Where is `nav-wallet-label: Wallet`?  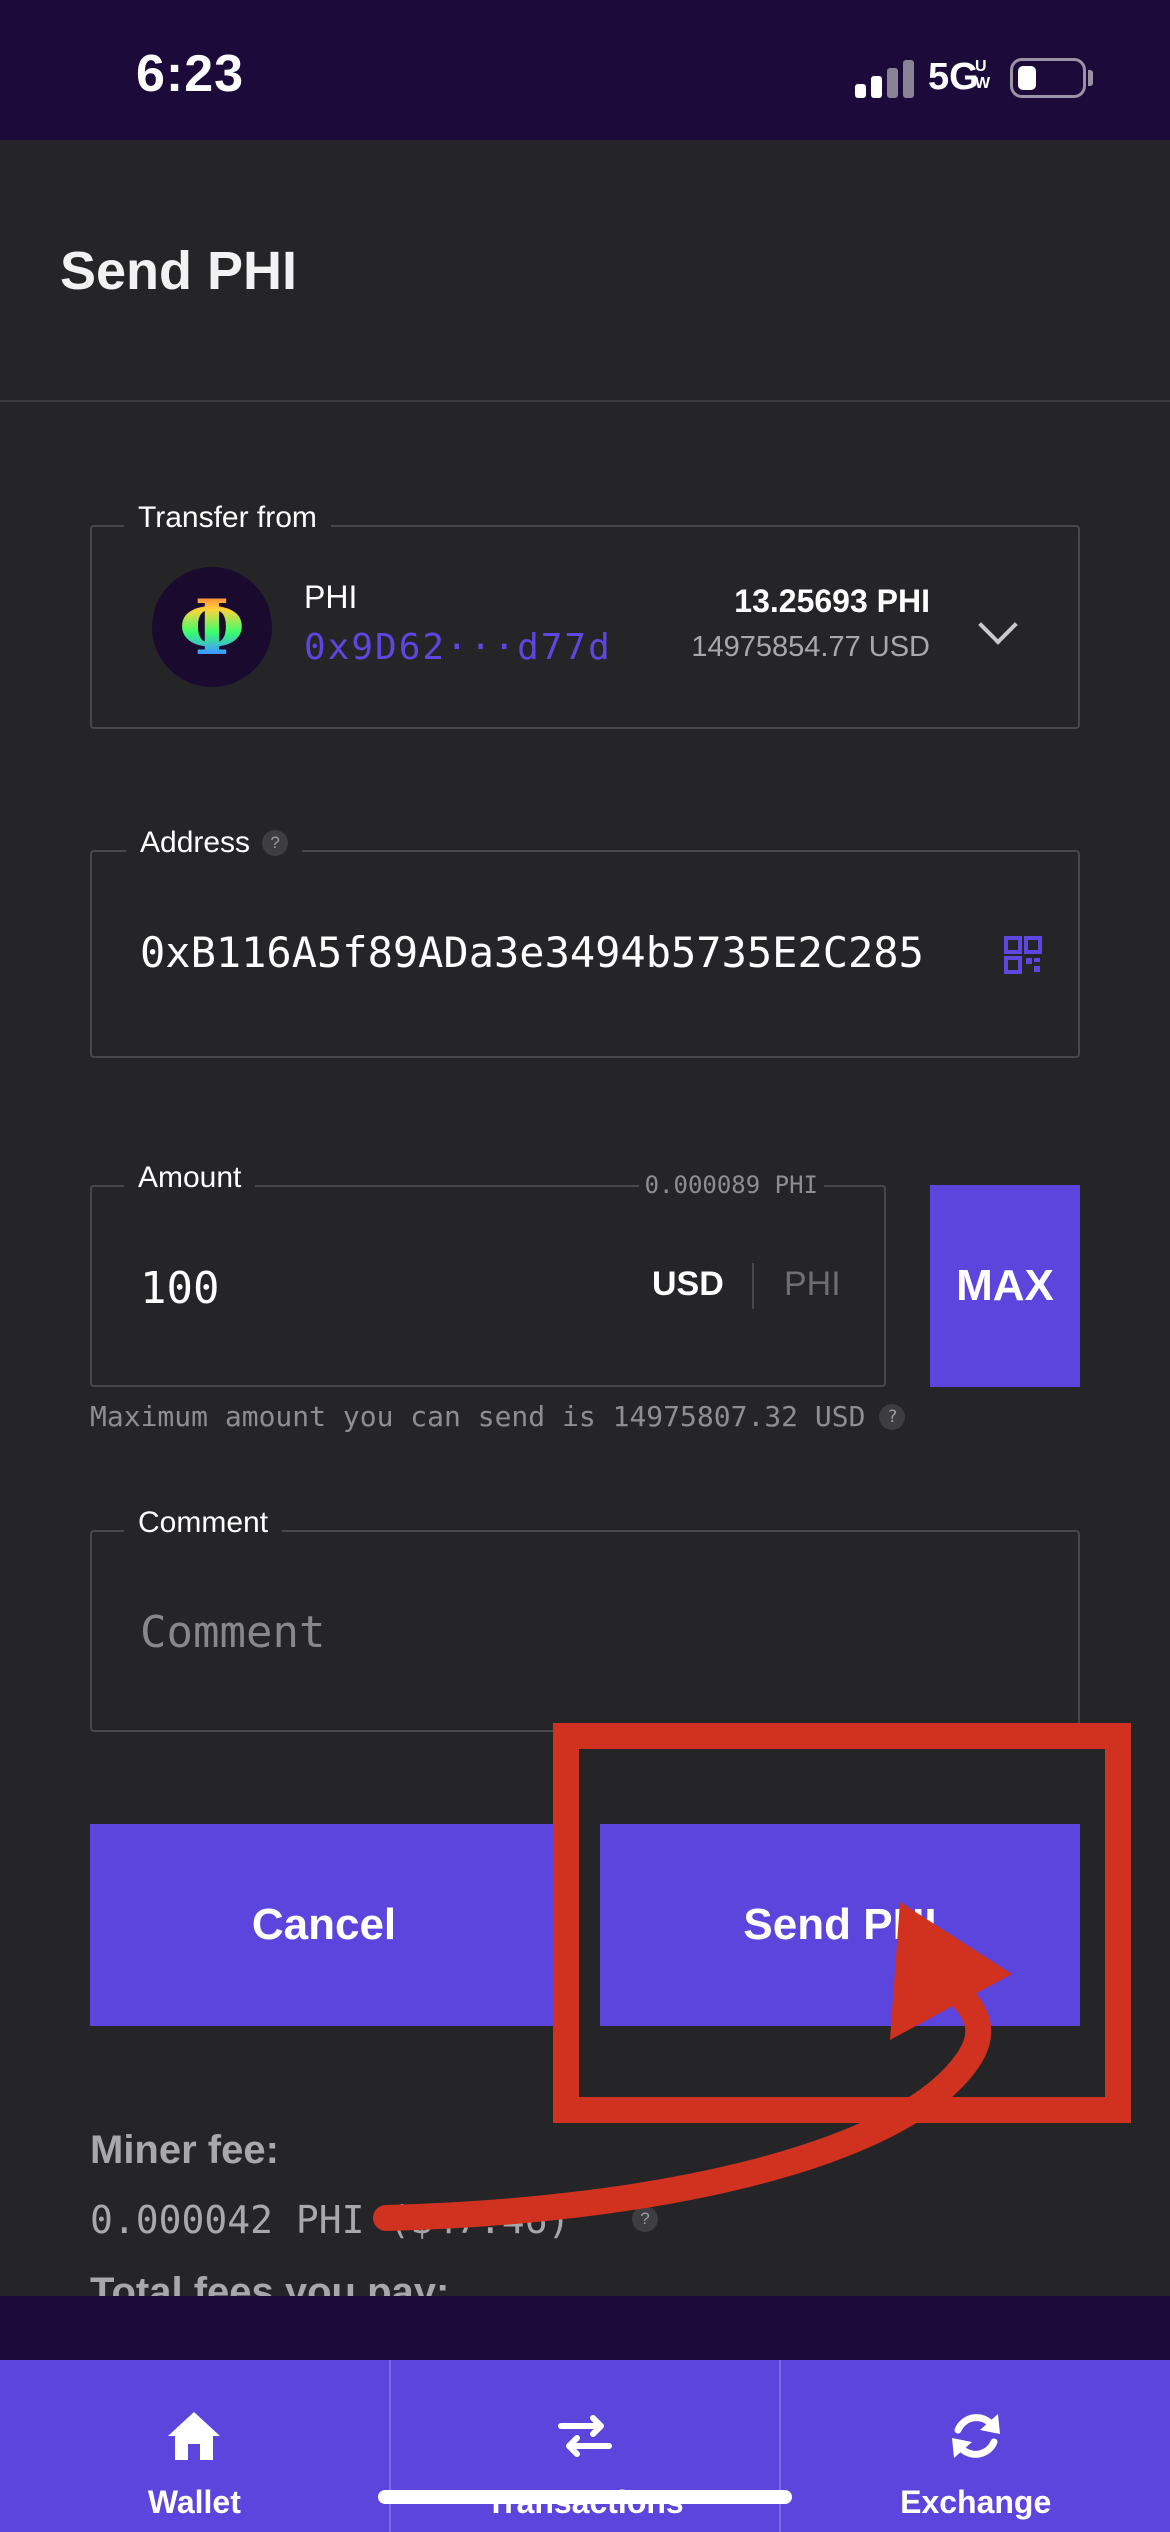 nav-wallet-label: Wallet is located at coordinates (194, 2502).